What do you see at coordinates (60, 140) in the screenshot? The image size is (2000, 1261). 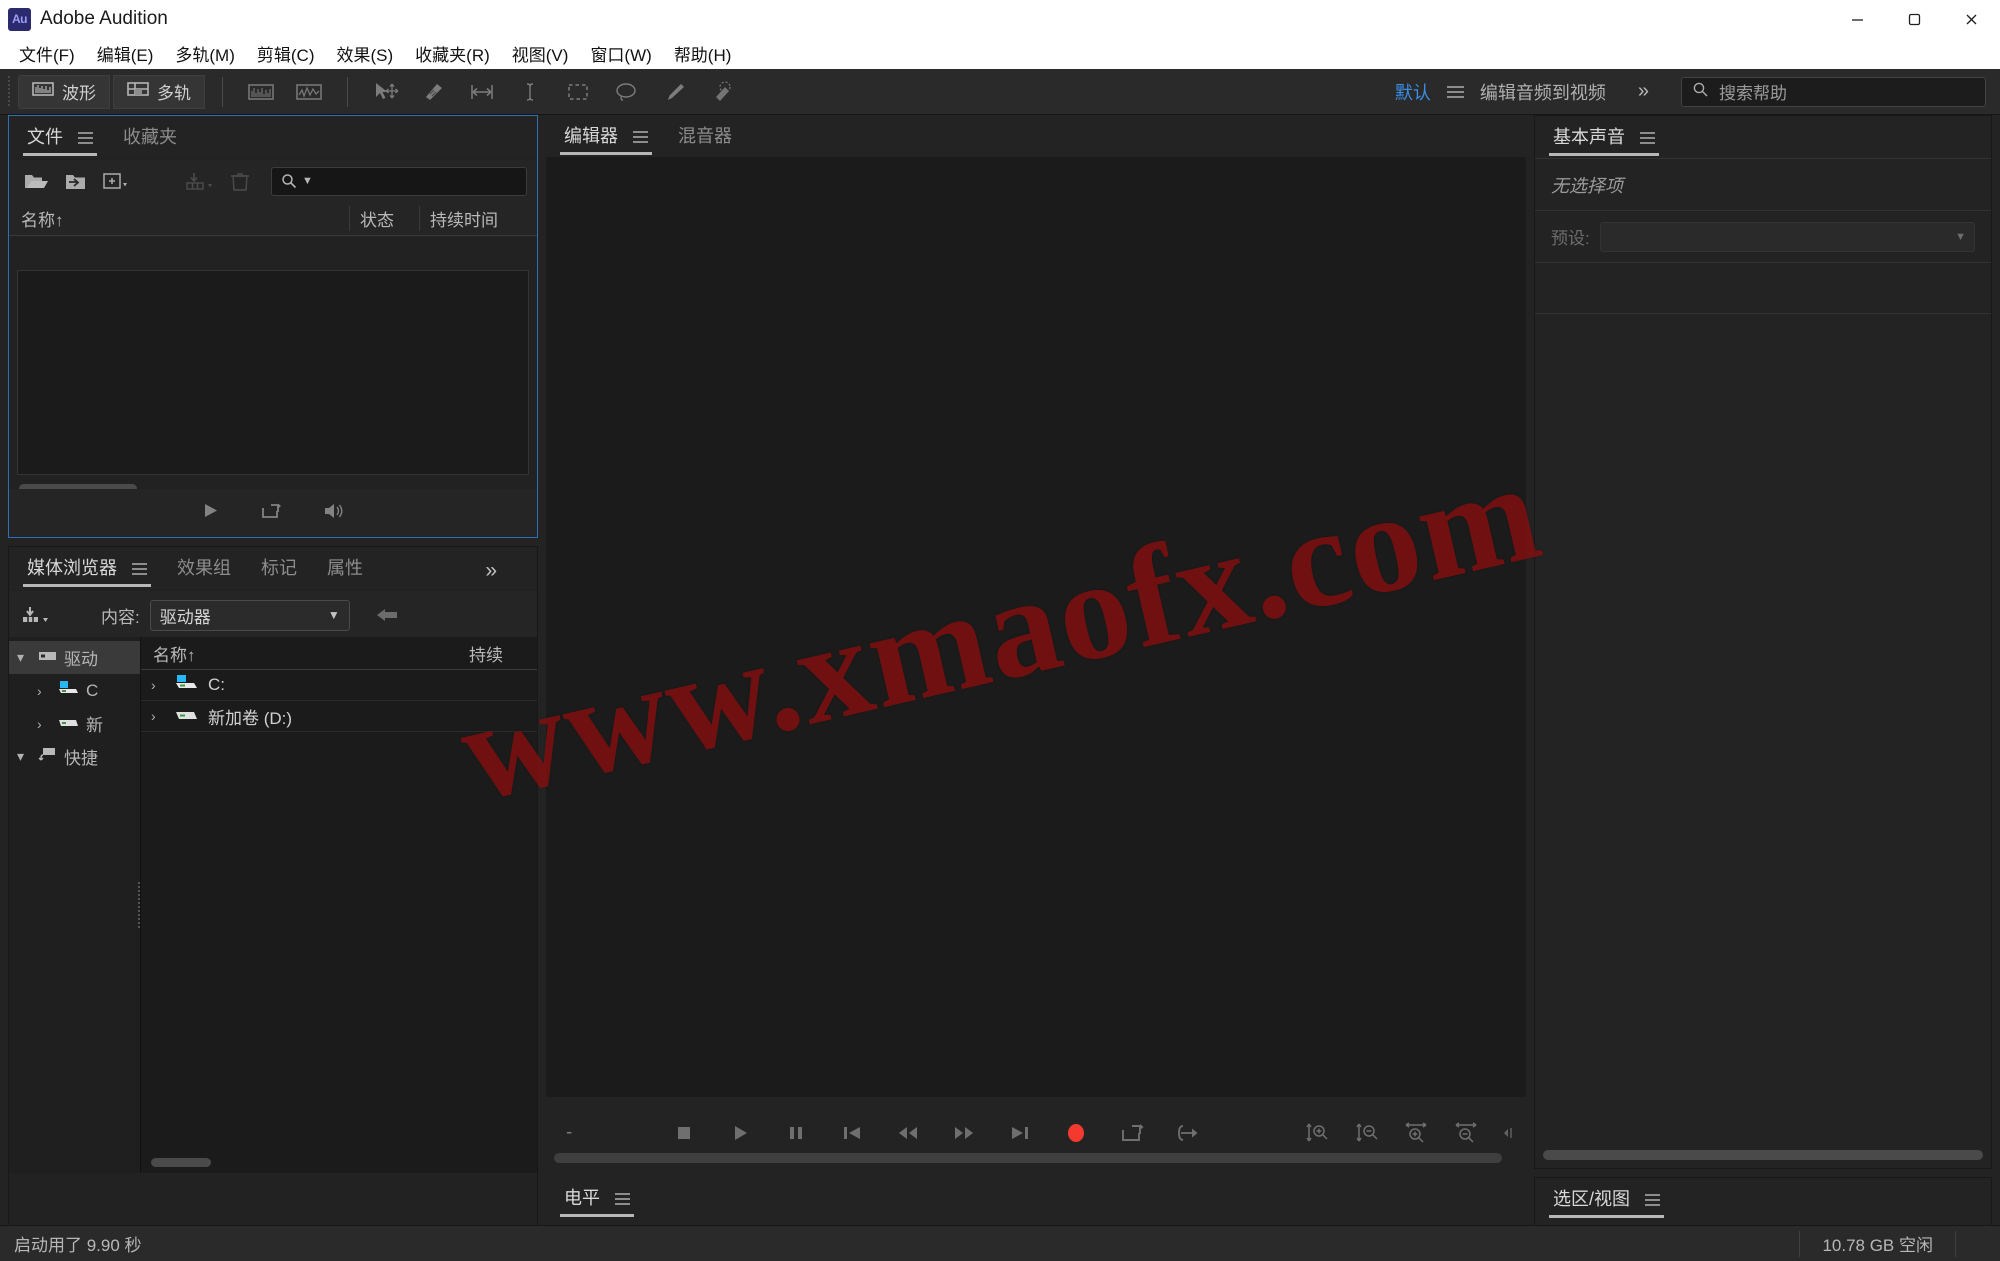 I see `tab-files: 文件` at bounding box center [60, 140].